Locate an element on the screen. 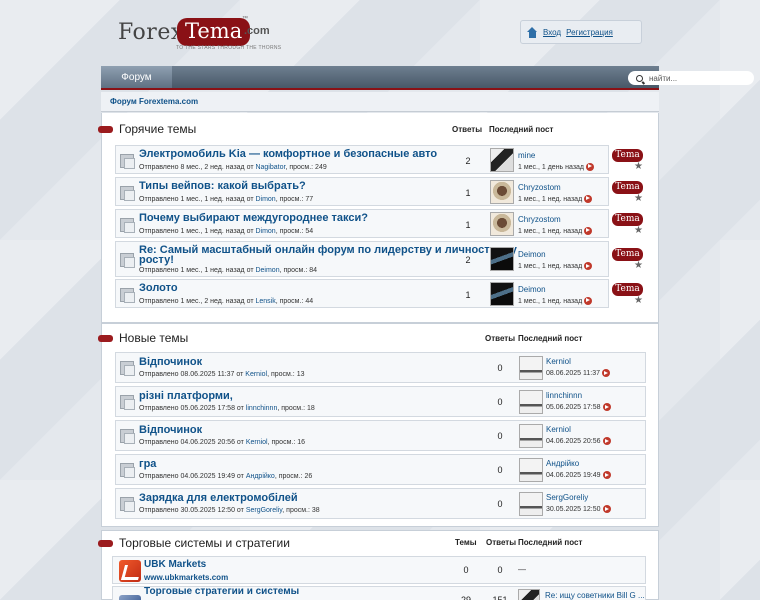 The width and height of the screenshot is (760, 600). topic-author-link: SergGoreliy is located at coordinates (264, 510).